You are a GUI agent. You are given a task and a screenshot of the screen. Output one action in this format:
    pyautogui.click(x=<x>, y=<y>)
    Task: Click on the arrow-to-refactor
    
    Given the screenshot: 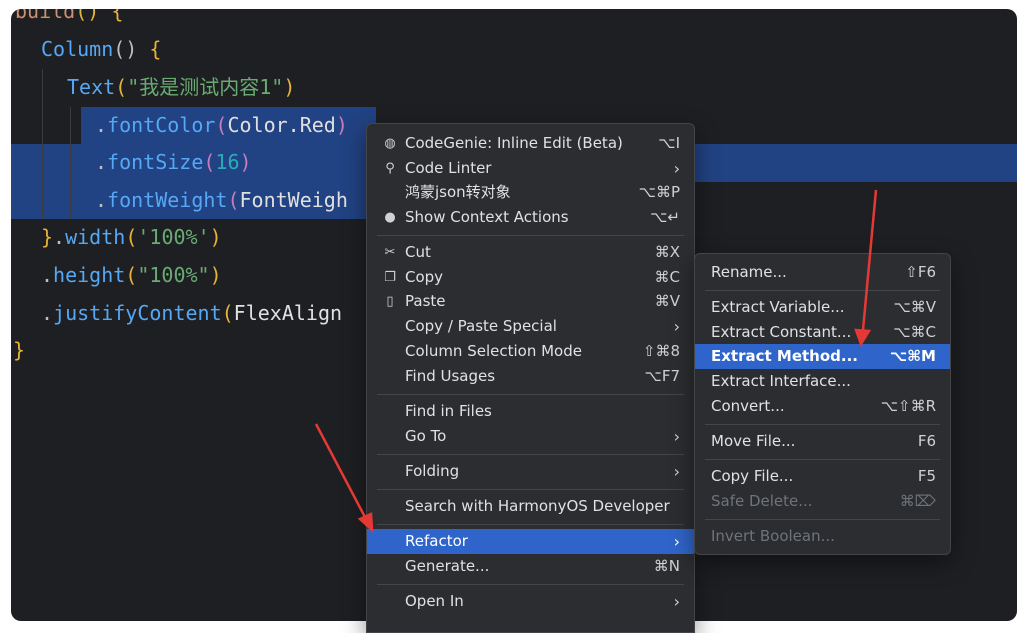 What is the action you would take?
    pyautogui.click(x=344, y=478)
    